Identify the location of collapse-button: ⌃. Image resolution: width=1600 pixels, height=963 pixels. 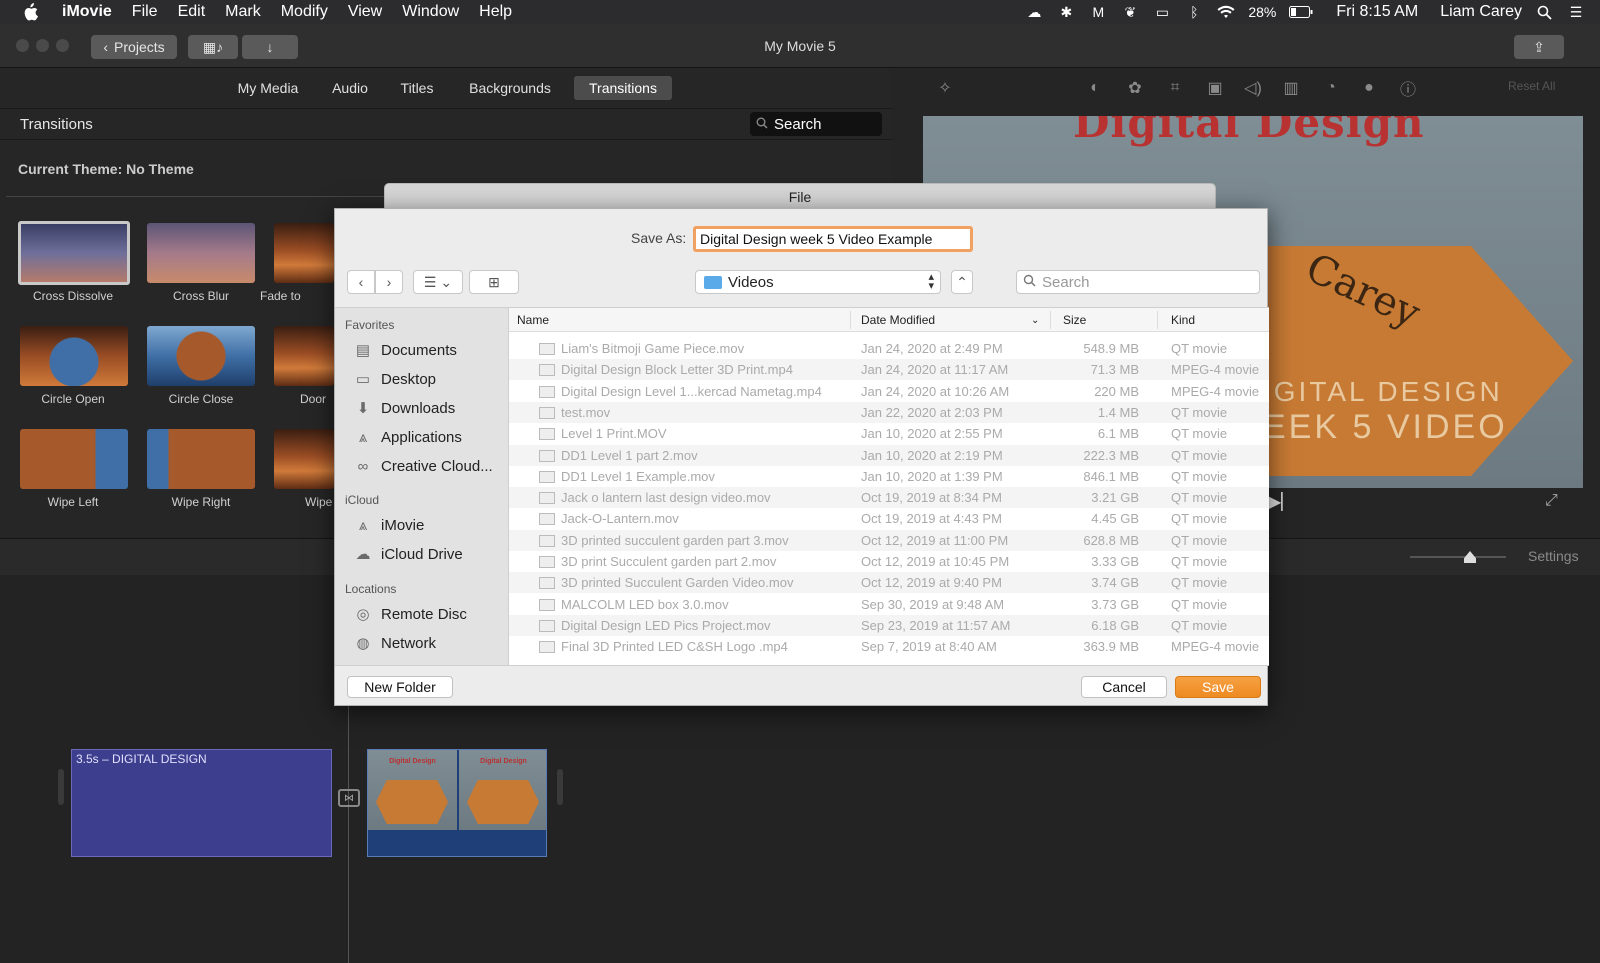
(962, 282).